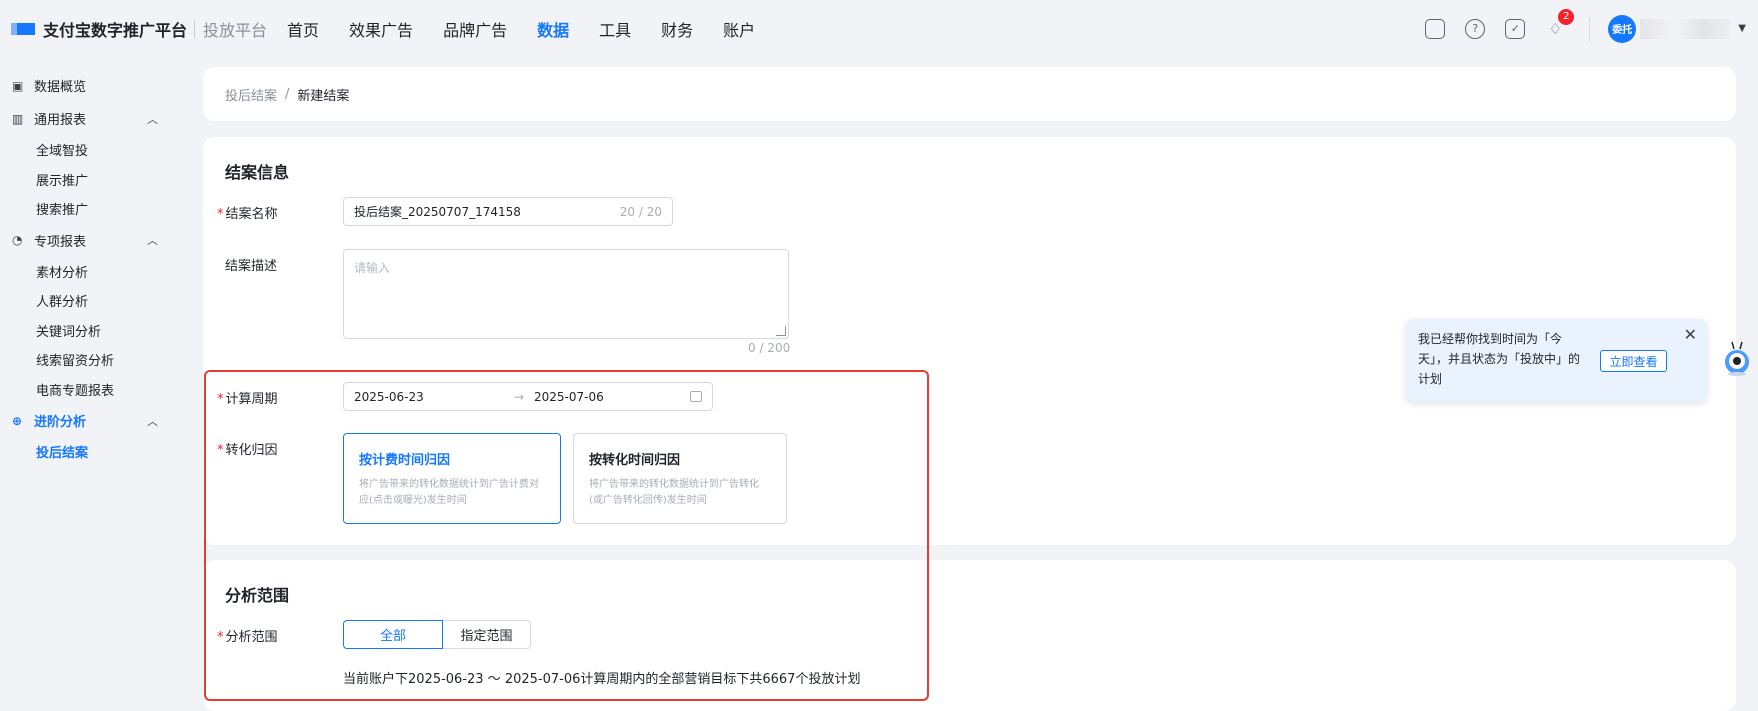 This screenshot has height=711, width=1758. I want to click on sidebar-item-label: 专项报表, so click(60, 242).